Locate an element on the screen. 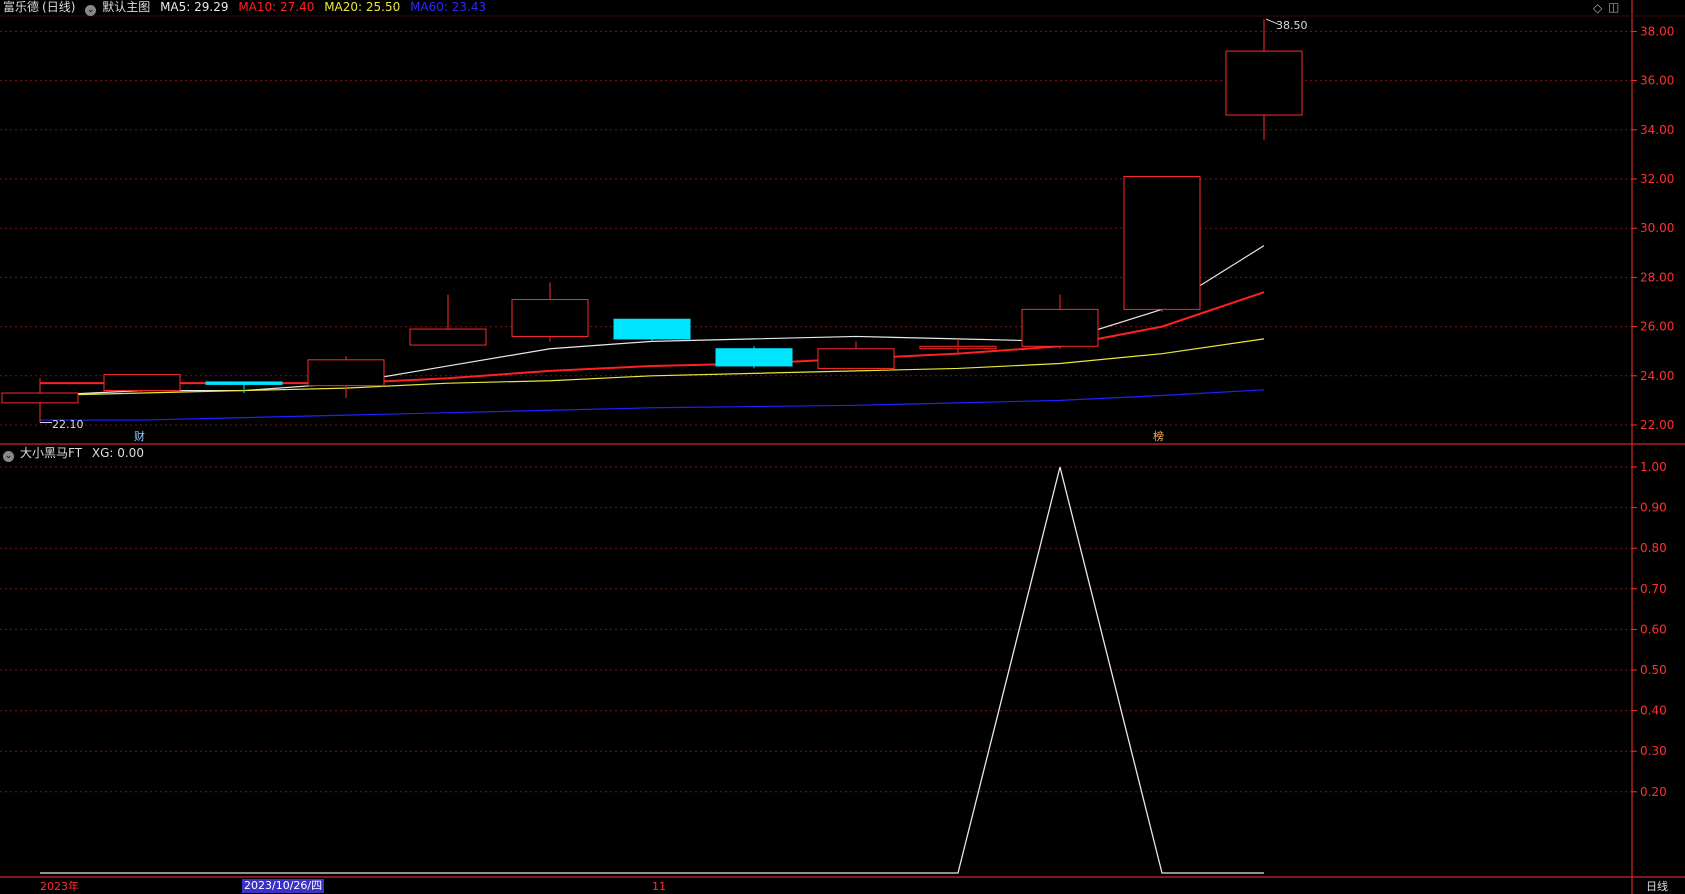 The width and height of the screenshot is (1685, 894). panel-toggle-icon: ◫ is located at coordinates (1613, 7).